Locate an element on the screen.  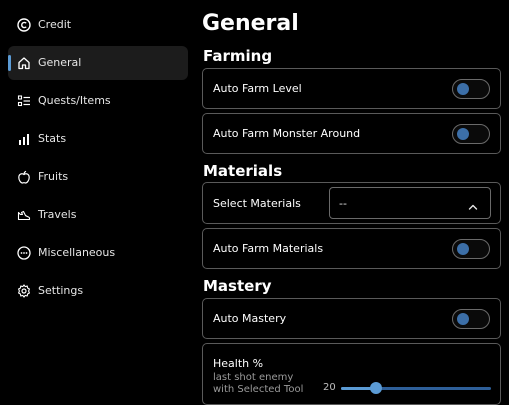
chevron-up-icon is located at coordinates (473, 204).